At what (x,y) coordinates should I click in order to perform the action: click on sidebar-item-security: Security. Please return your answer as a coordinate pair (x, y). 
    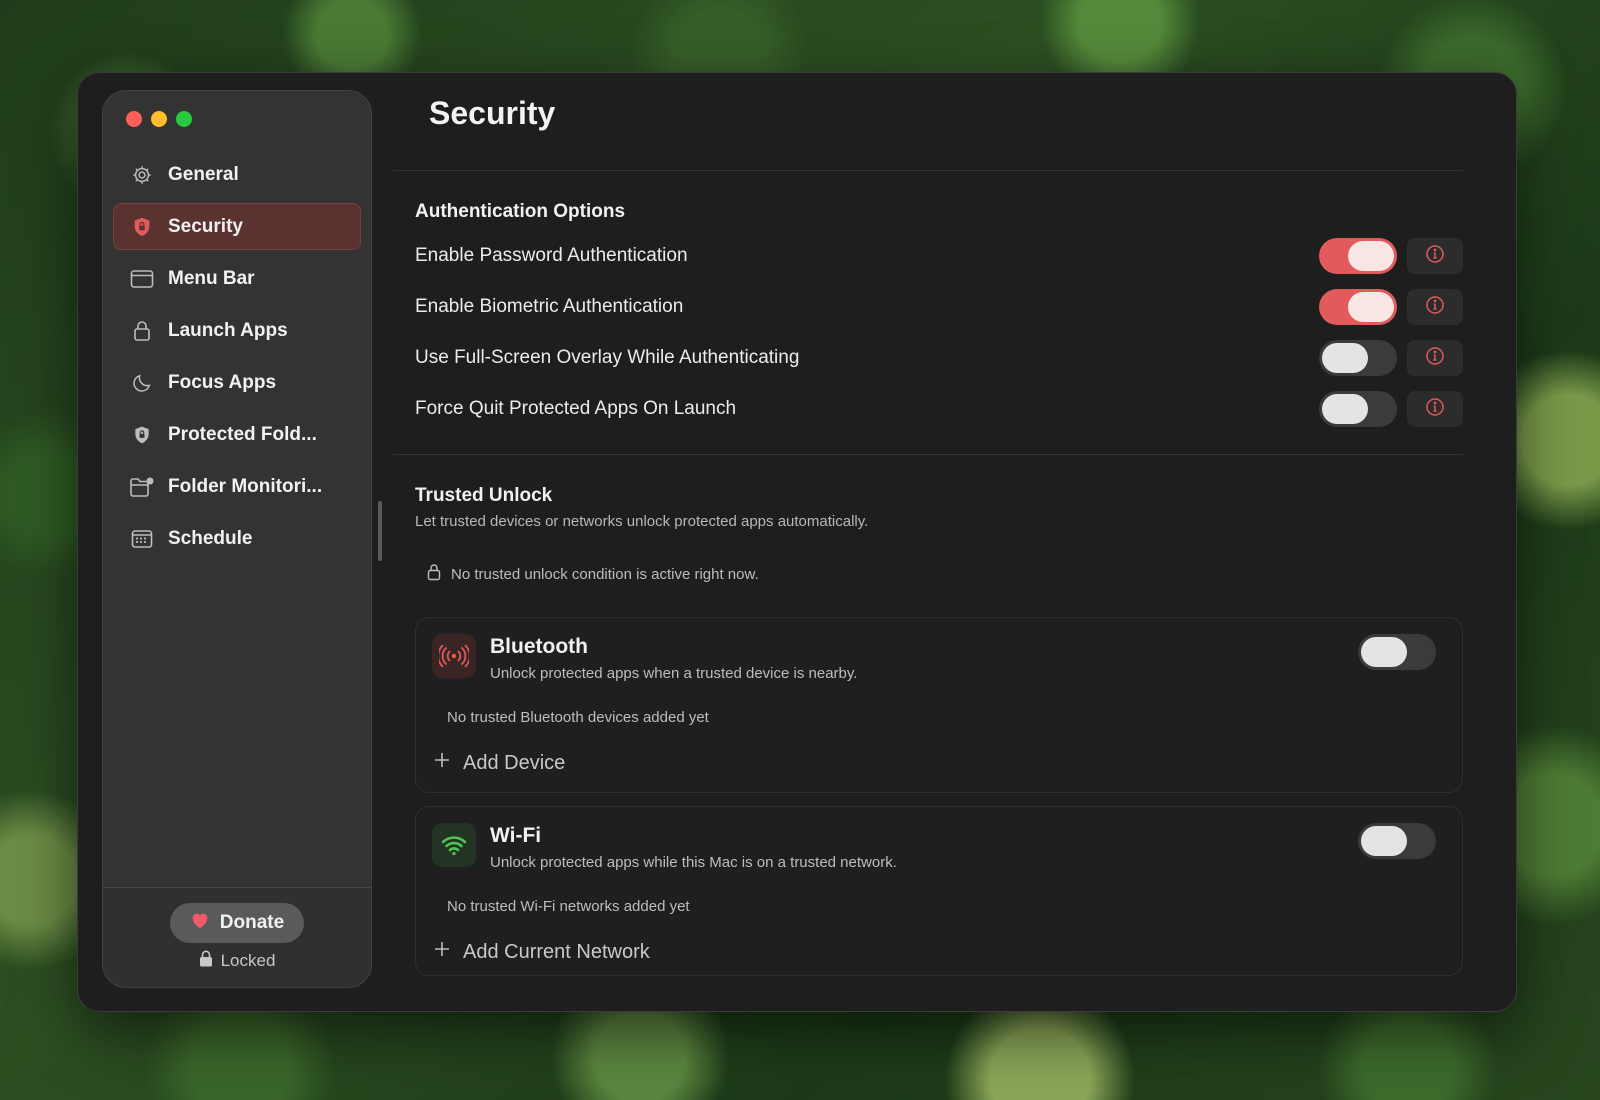
    Looking at the image, I should click on (237, 226).